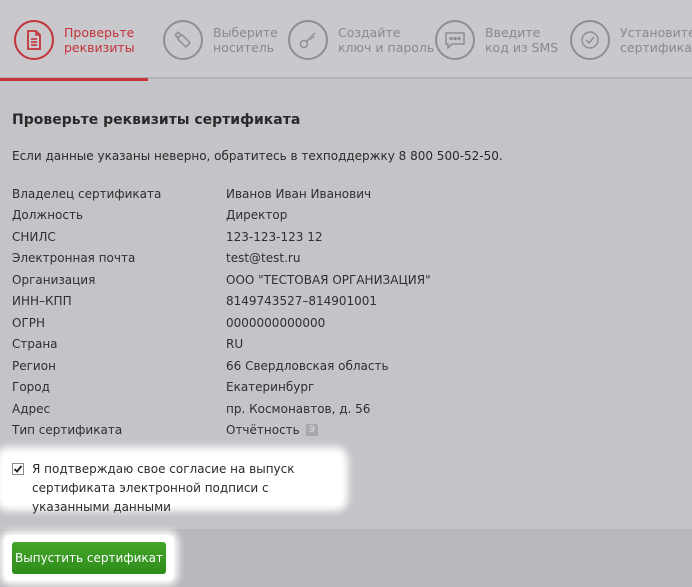  What do you see at coordinates (35, 344) in the screenshot?
I see `detail-label: Страна` at bounding box center [35, 344].